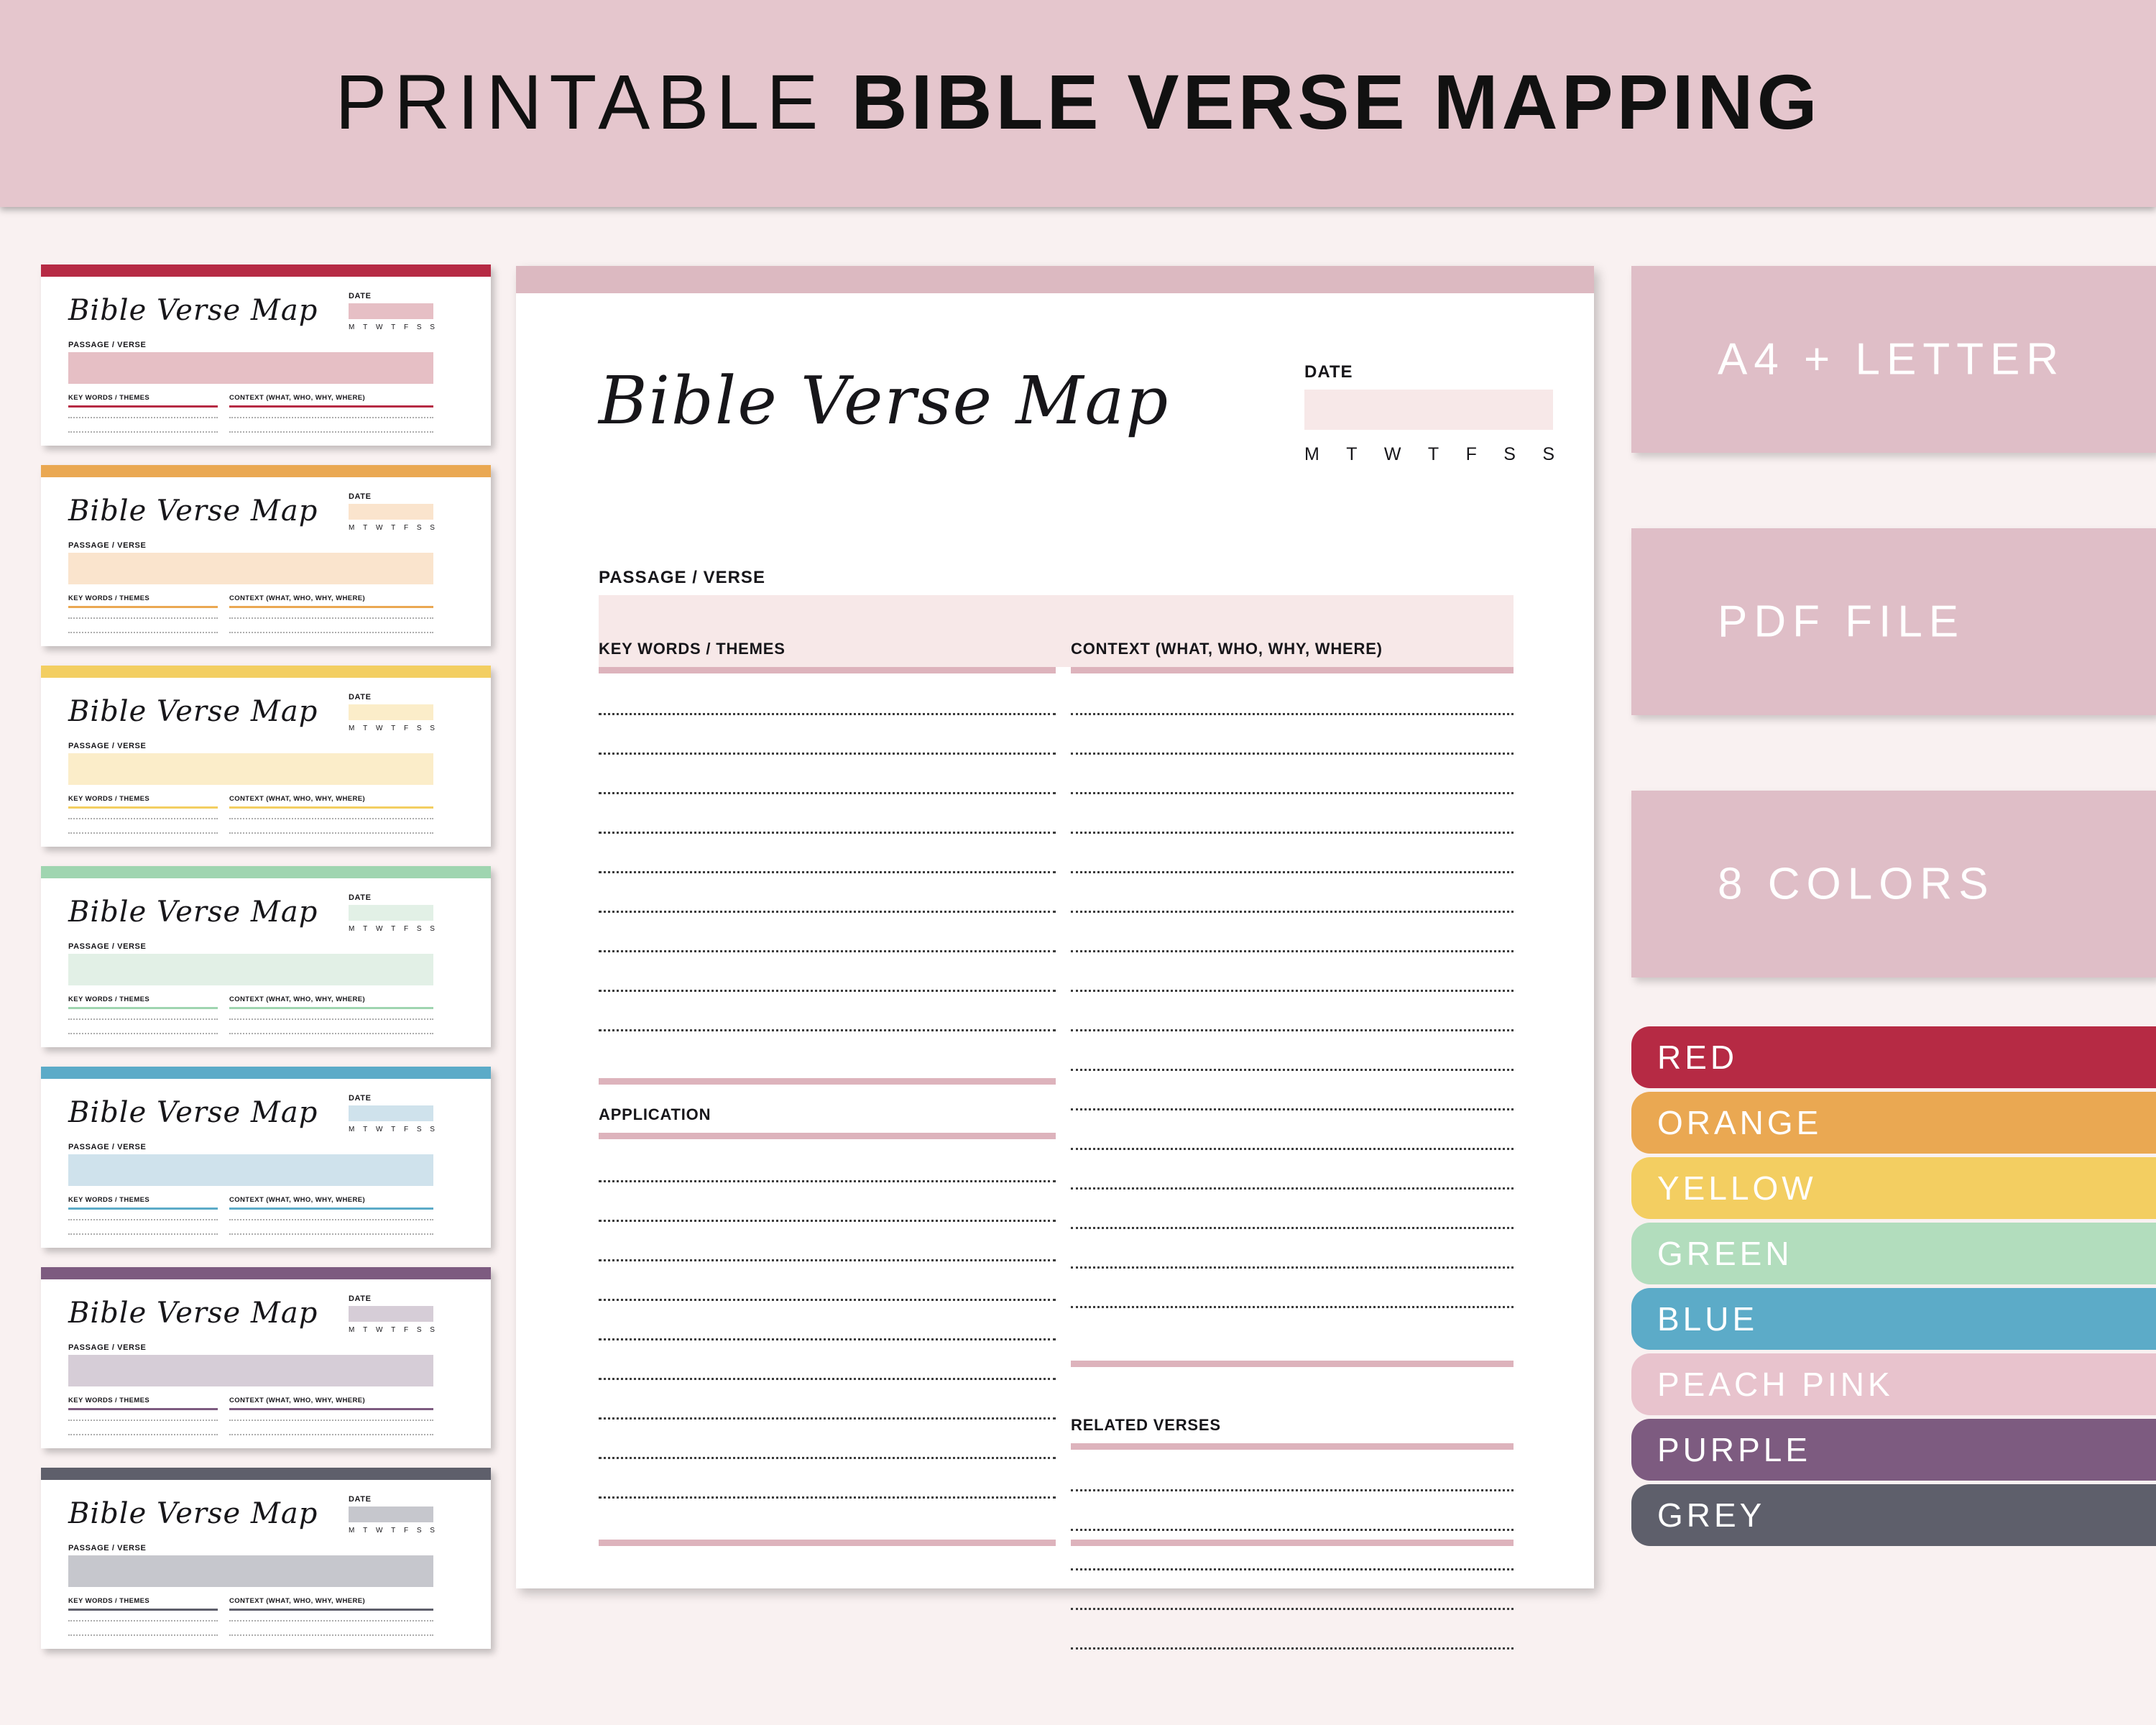  Describe the element at coordinates (1893, 1515) in the screenshot. I see `swatch-grey: GREY` at that location.